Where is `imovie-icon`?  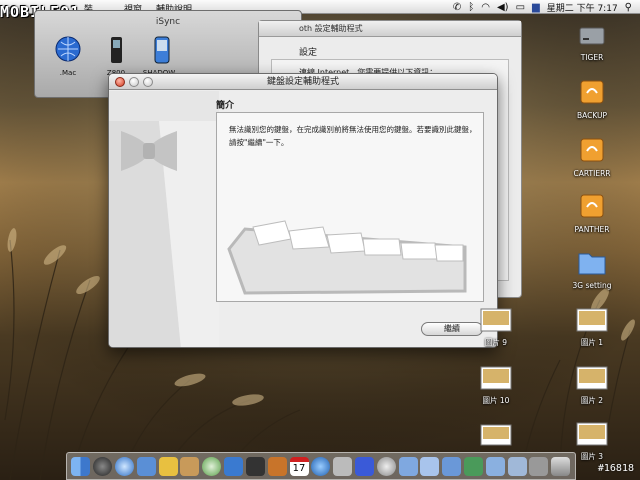 imovie-icon is located at coordinates (255, 466).